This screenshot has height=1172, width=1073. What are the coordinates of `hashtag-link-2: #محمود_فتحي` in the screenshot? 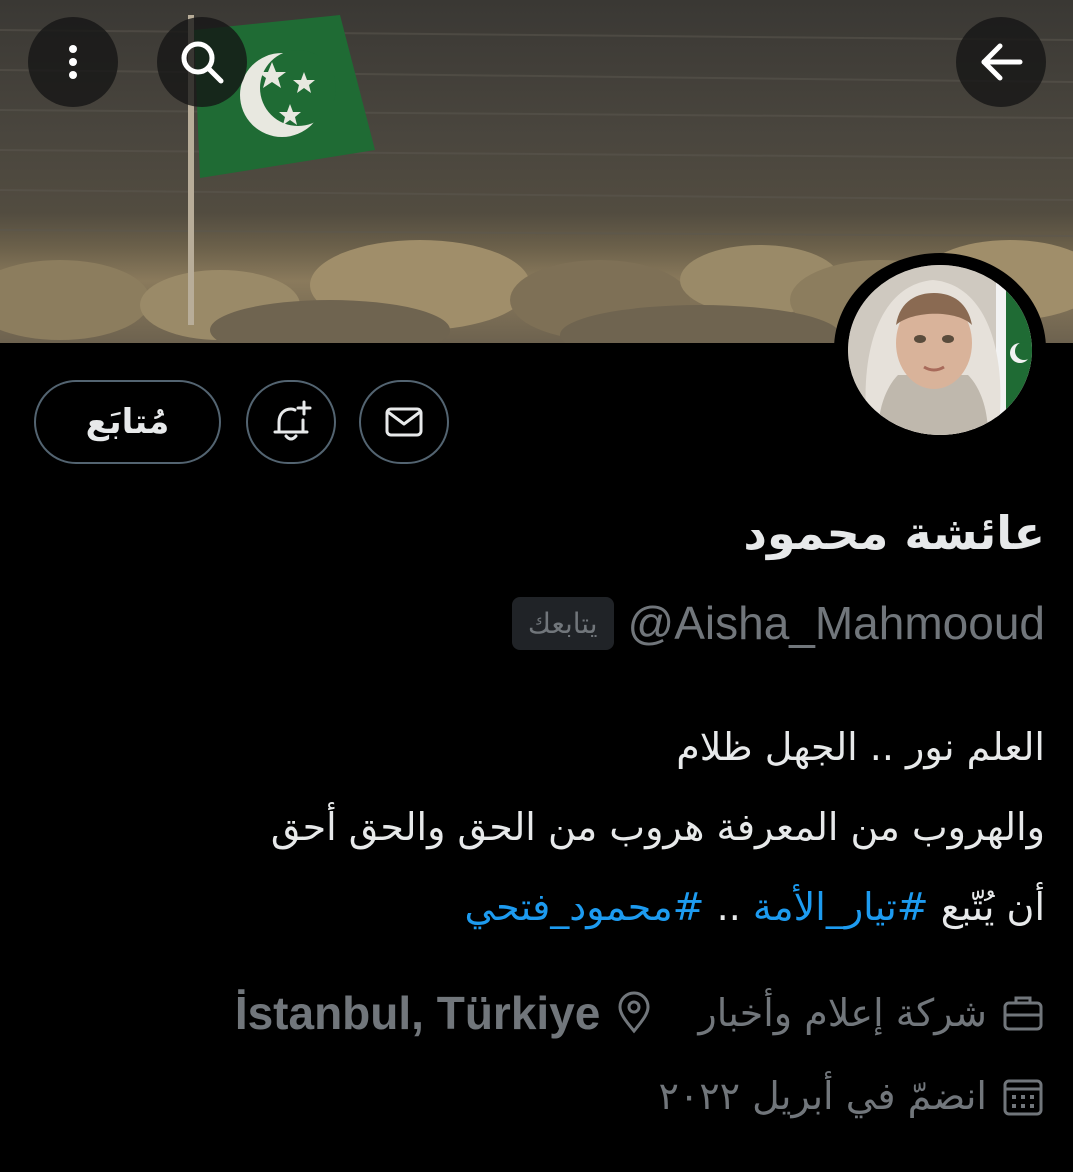 It's located at (584, 907).